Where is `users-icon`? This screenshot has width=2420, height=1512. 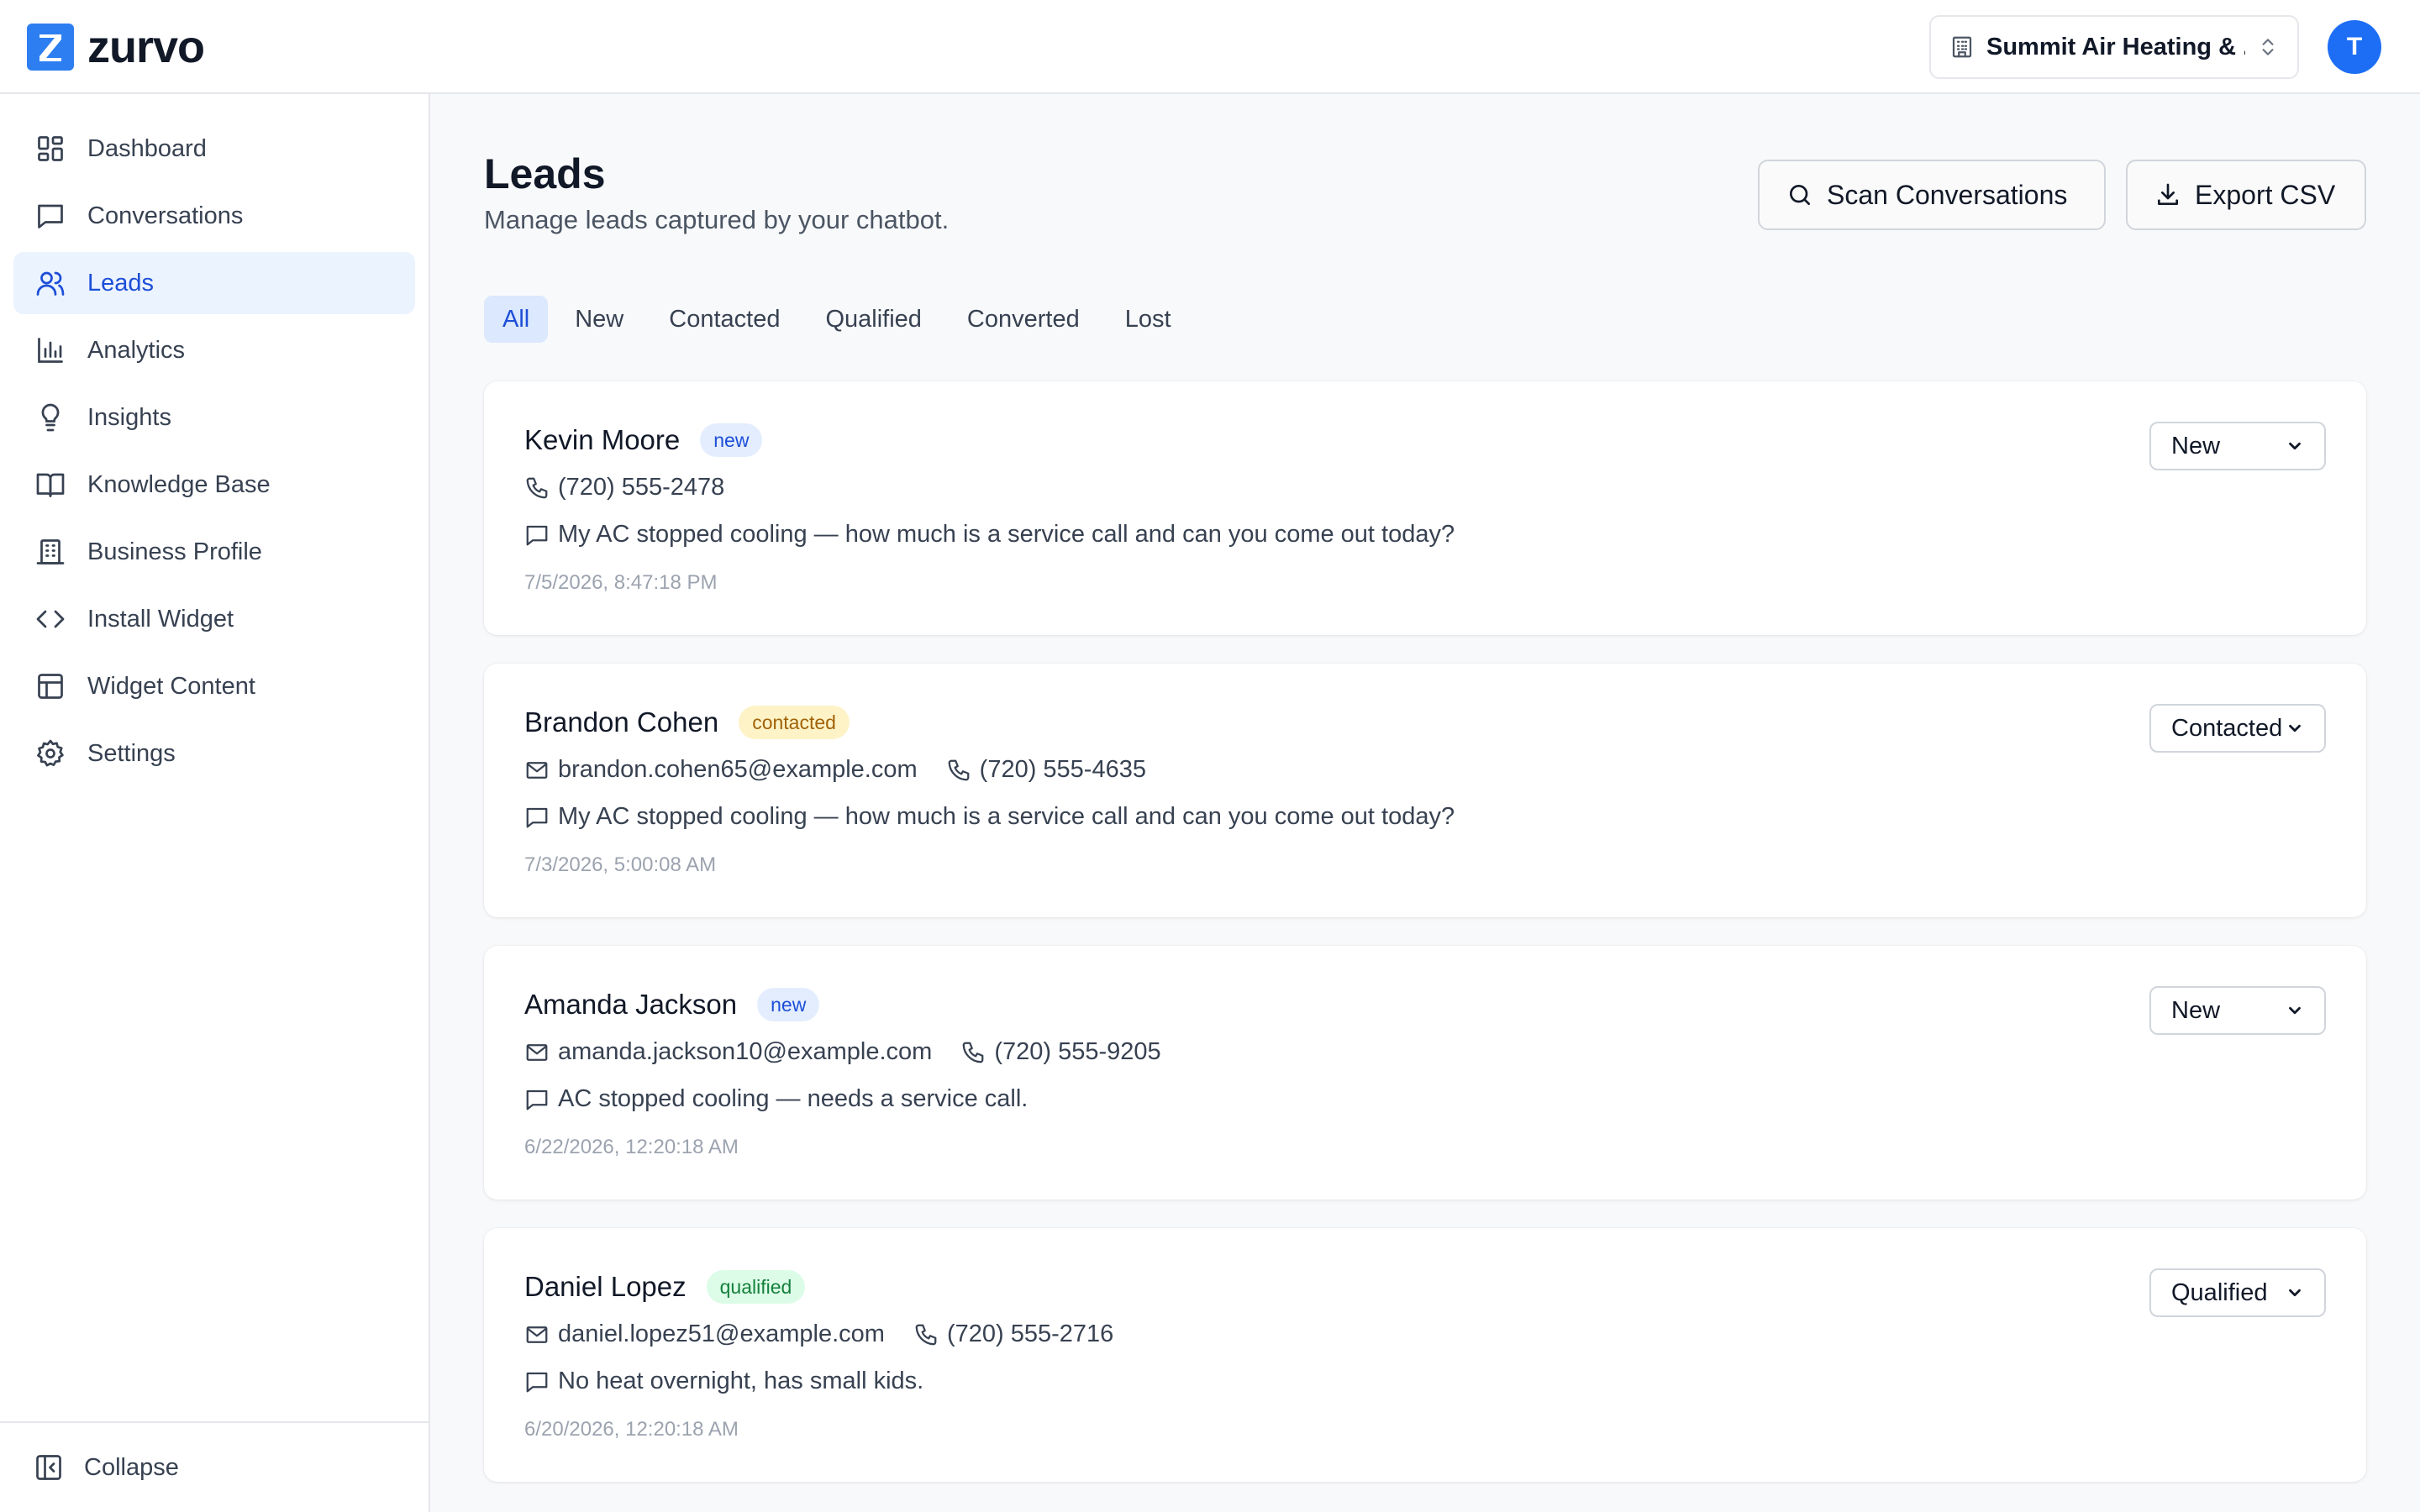
users-icon is located at coordinates (51, 283).